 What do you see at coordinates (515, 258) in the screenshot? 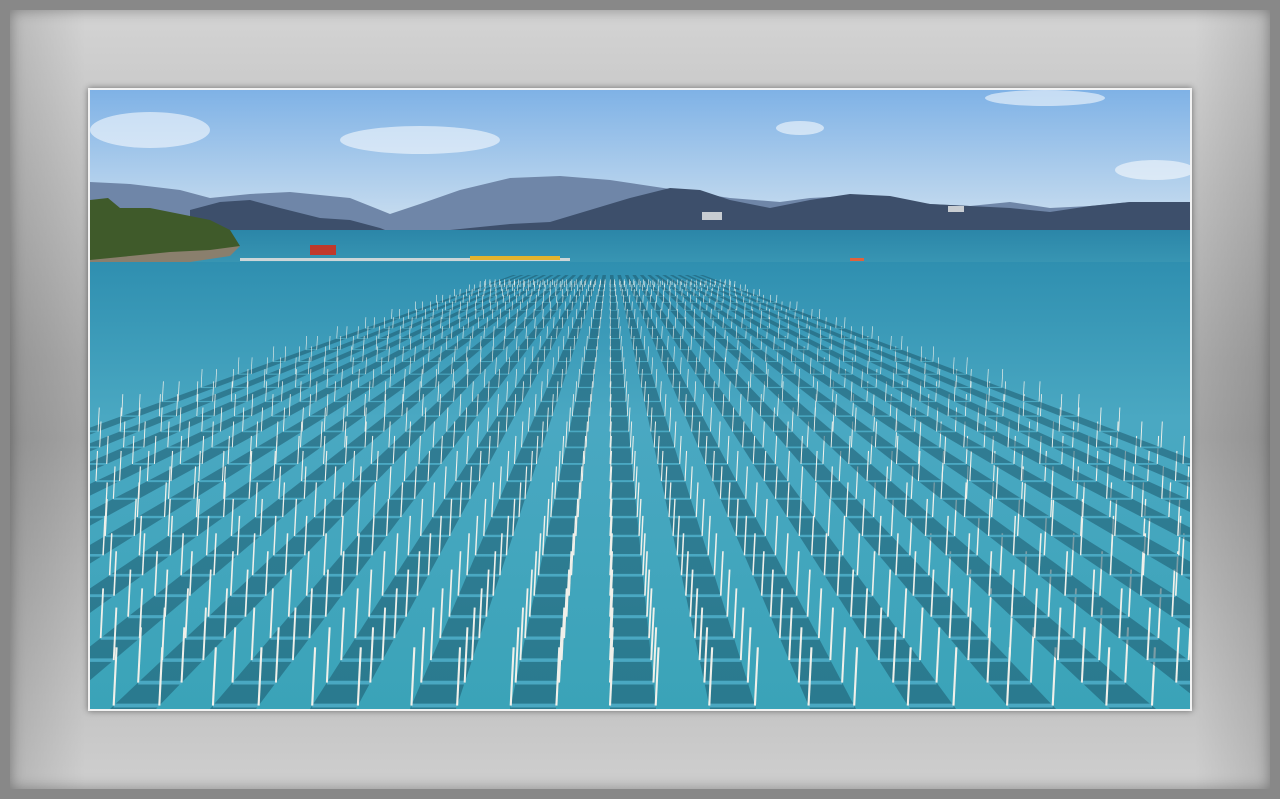
I see `floats` at bounding box center [515, 258].